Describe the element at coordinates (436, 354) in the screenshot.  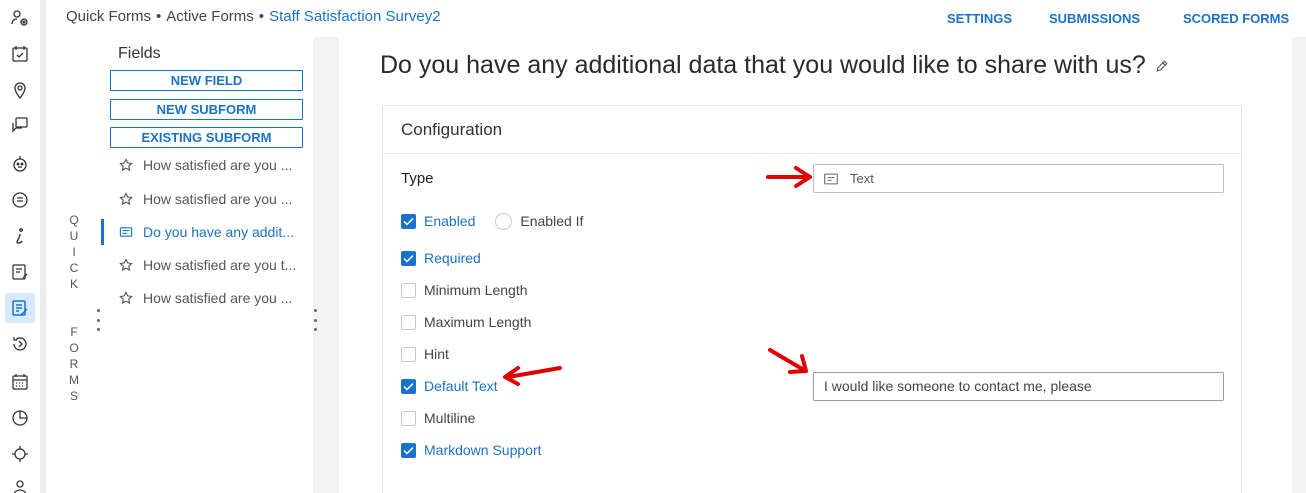
I see `hint-label: Hint` at that location.